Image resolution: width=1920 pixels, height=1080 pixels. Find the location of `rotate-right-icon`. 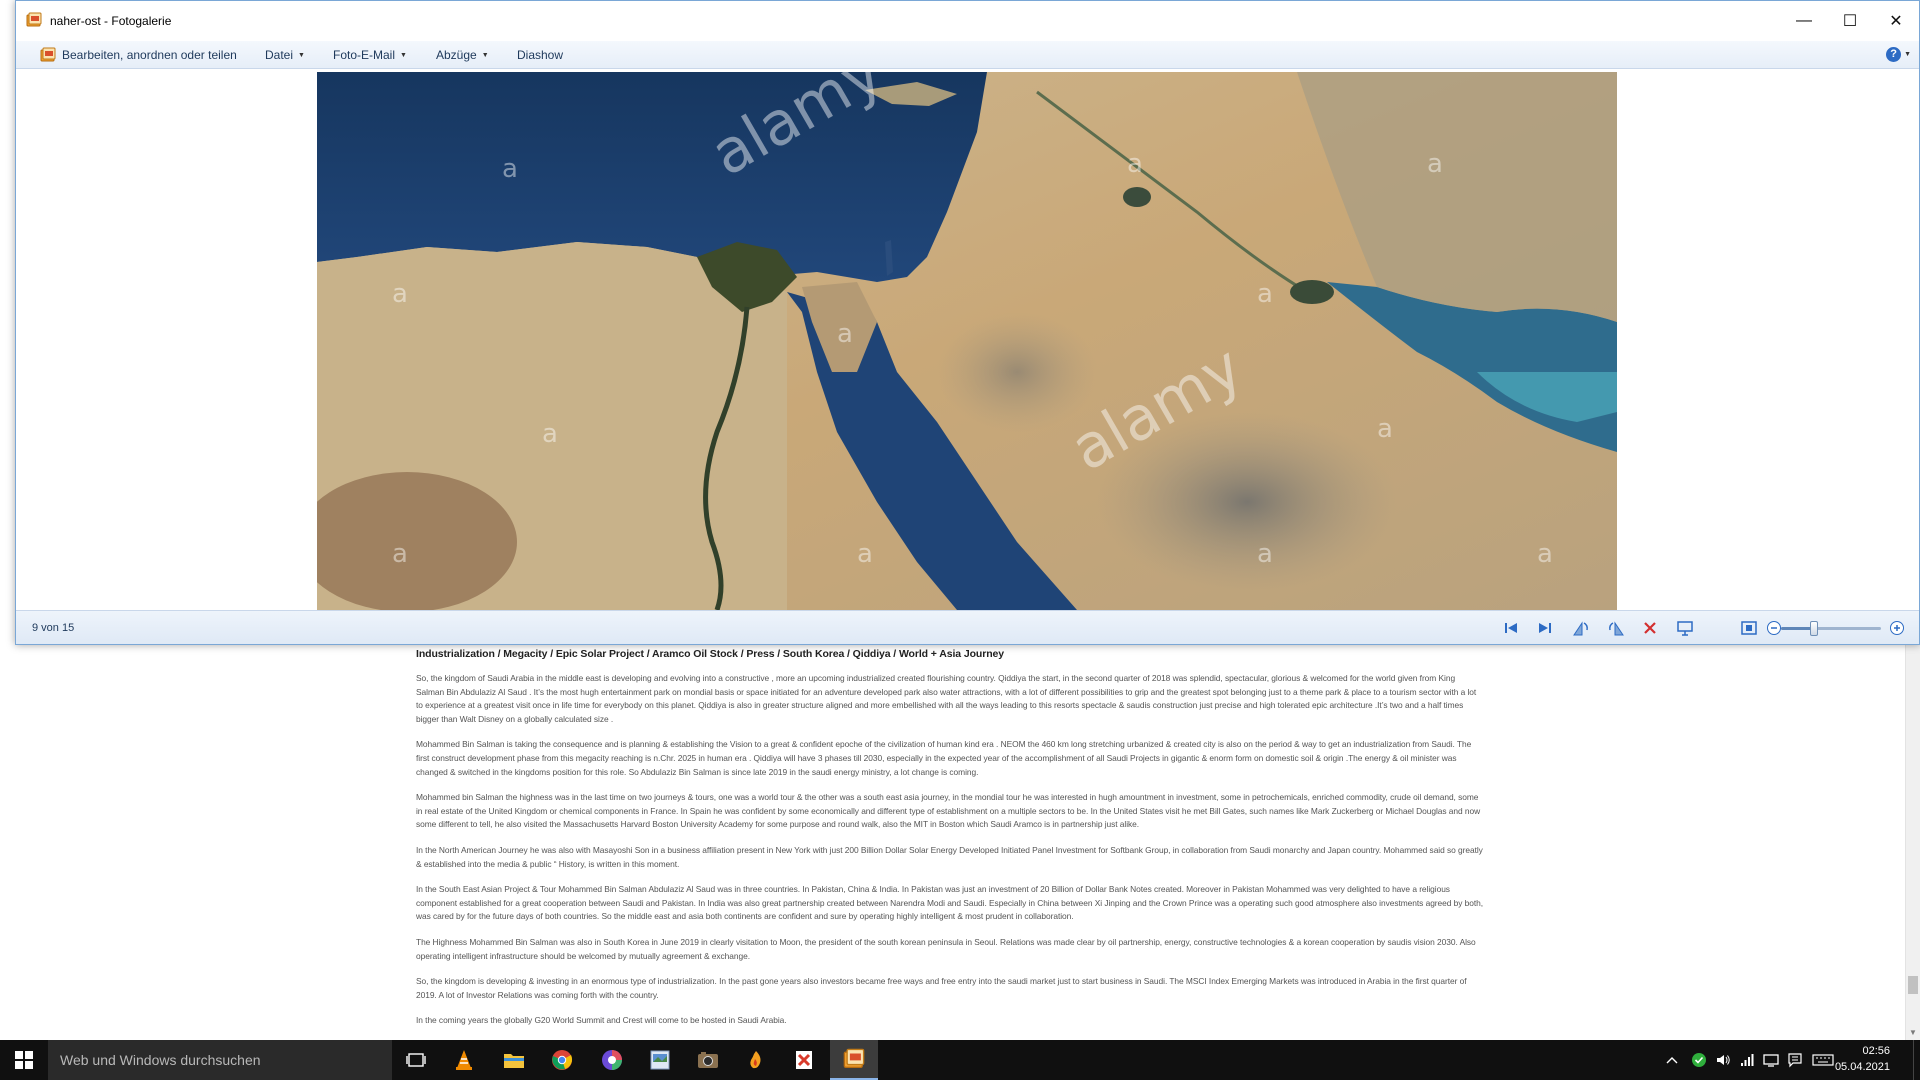

rotate-right-icon is located at coordinates (1616, 628).